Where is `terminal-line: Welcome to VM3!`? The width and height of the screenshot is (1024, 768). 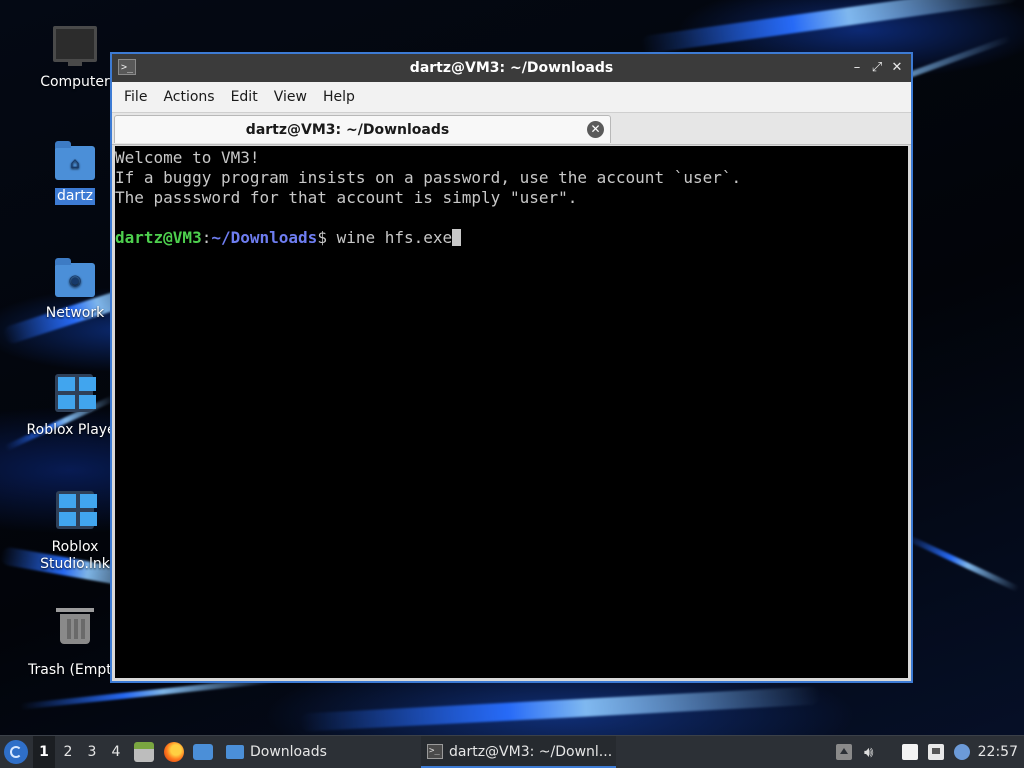 terminal-line: Welcome to VM3! is located at coordinates (187, 157).